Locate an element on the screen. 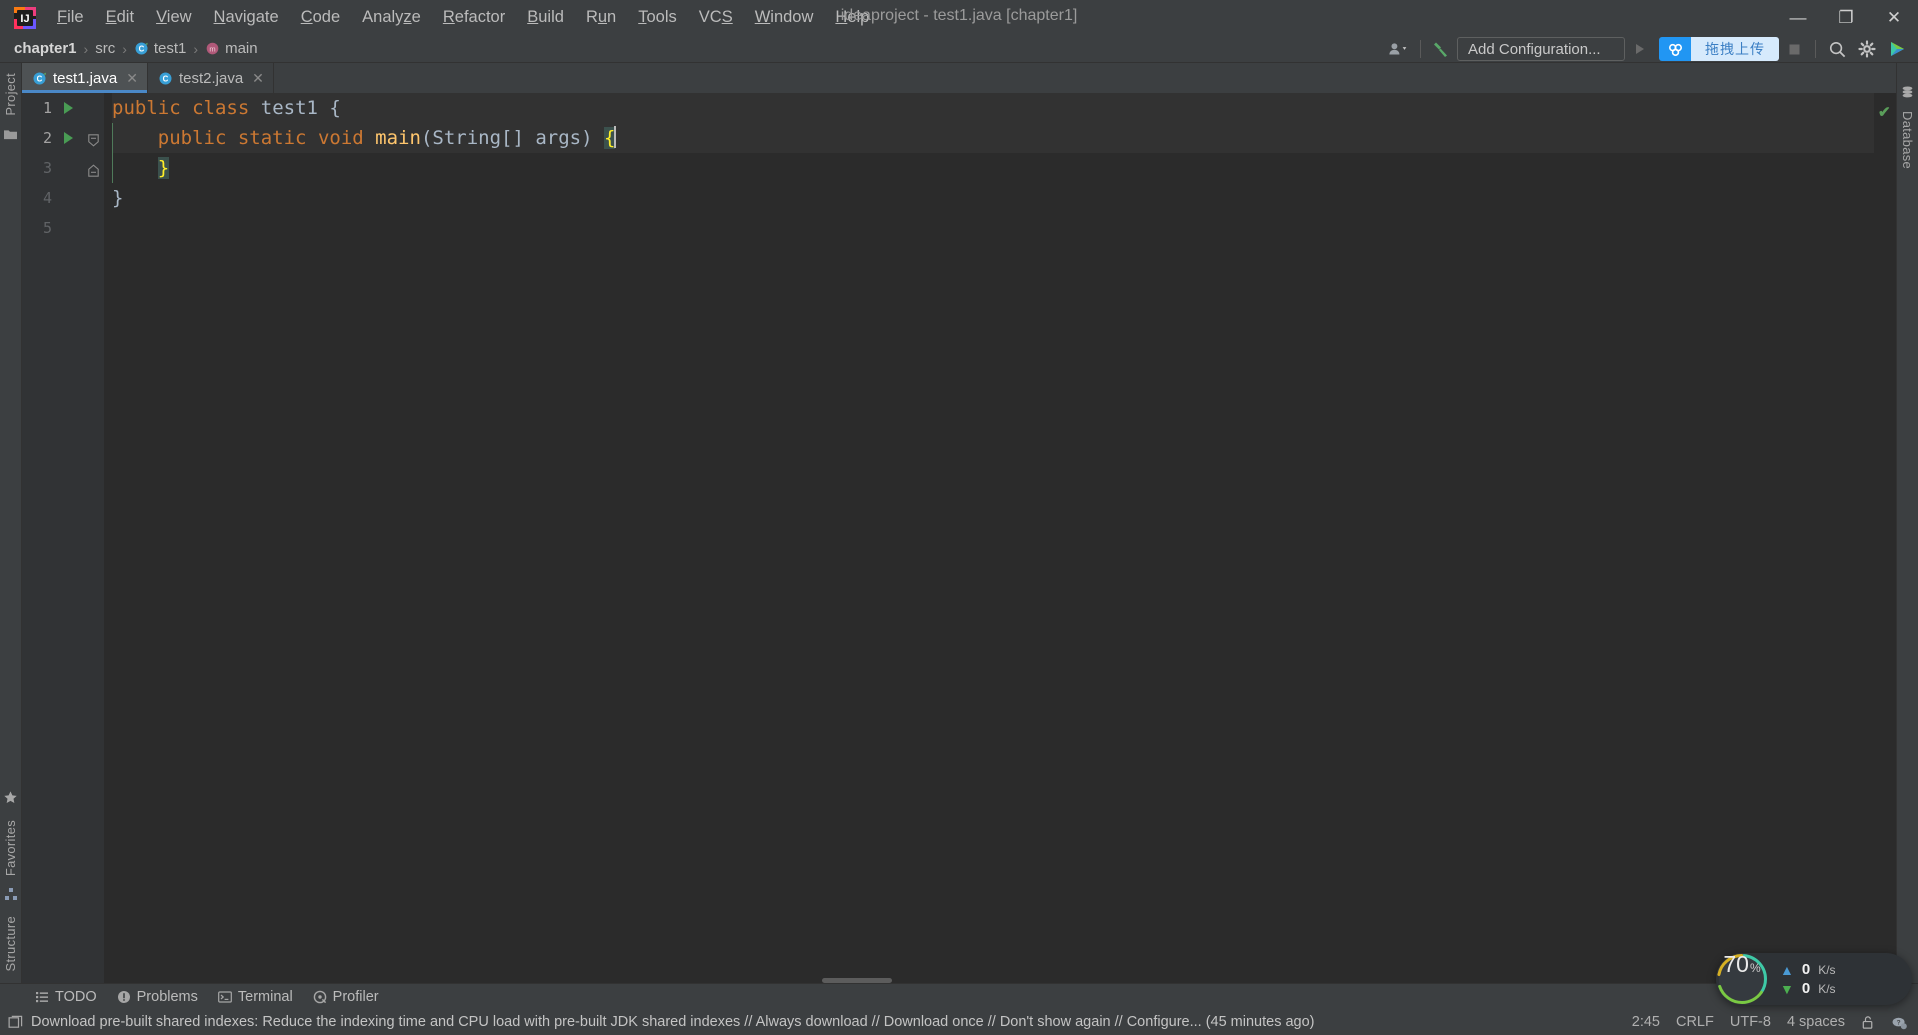 The height and width of the screenshot is (1035, 1918). code-line: public class test1 { is located at coordinates (993, 108).